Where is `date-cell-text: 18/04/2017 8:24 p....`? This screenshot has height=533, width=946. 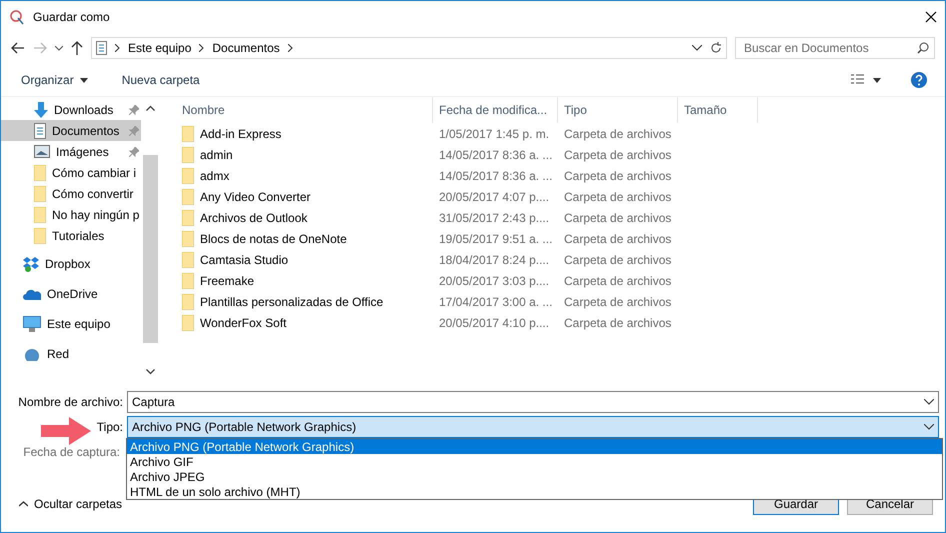 date-cell-text: 18/04/2017 8:24 p.... is located at coordinates (494, 259).